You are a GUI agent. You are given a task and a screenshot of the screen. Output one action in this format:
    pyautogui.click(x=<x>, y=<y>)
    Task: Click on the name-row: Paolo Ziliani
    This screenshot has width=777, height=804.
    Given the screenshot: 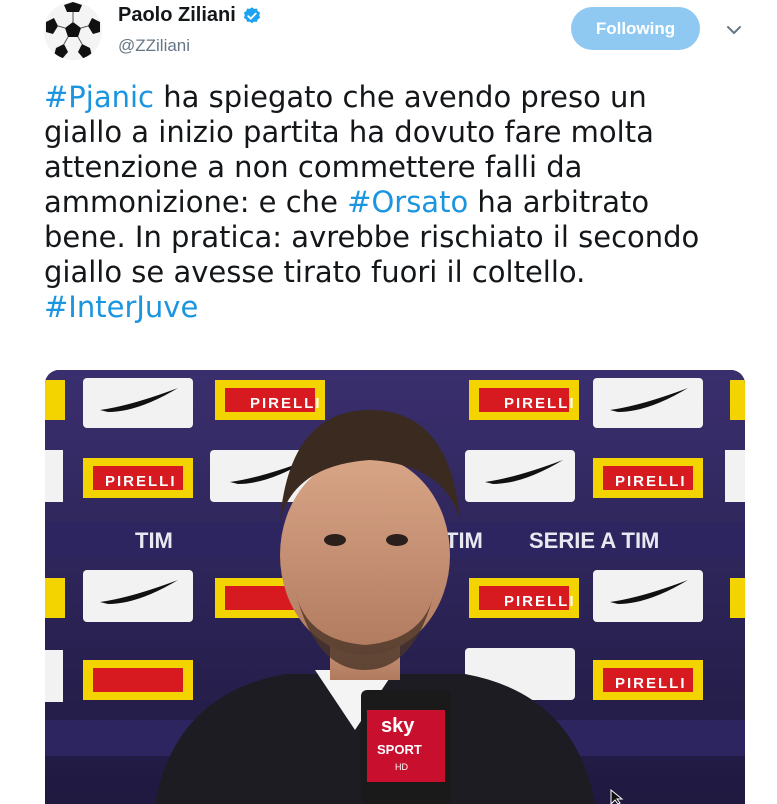 What is the action you would take?
    pyautogui.click(x=190, y=15)
    